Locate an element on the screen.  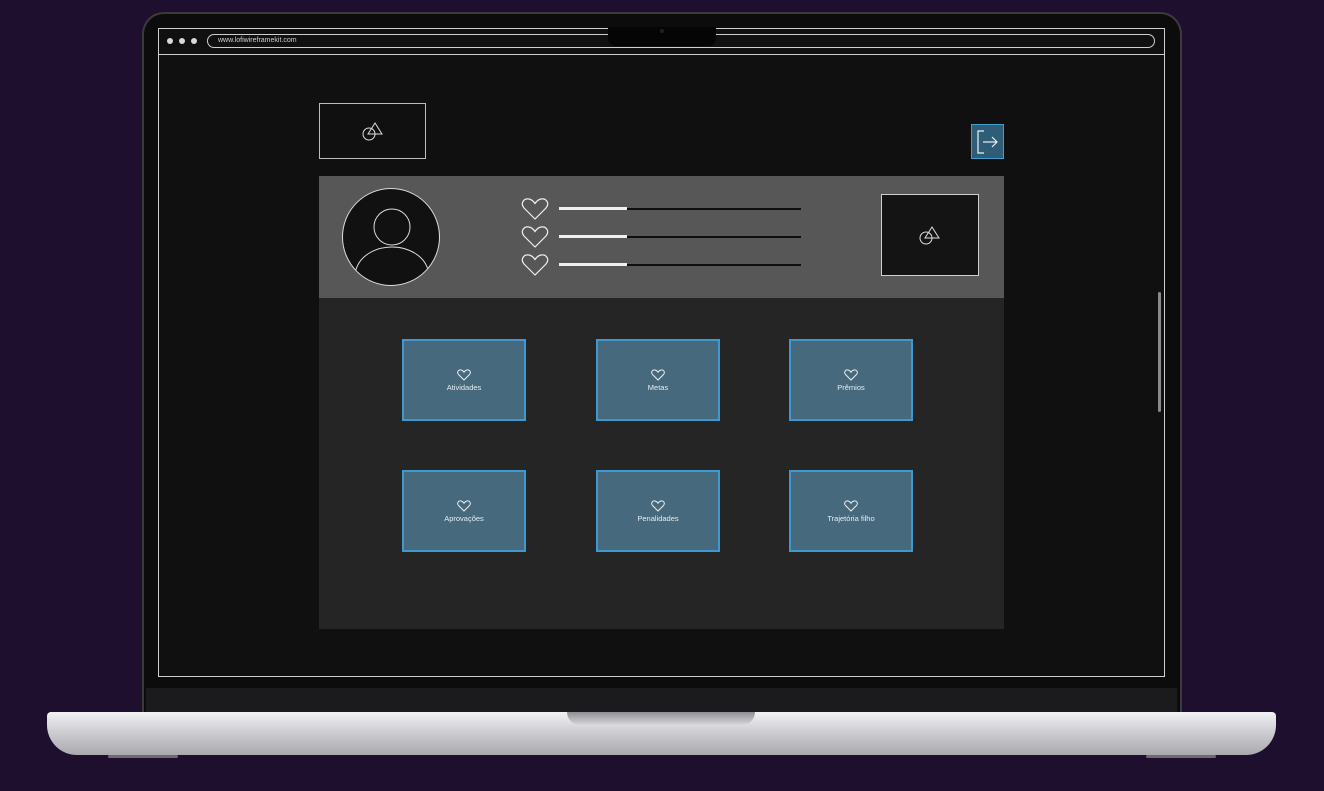
menu-card-label: Metas is located at coordinates (658, 387).